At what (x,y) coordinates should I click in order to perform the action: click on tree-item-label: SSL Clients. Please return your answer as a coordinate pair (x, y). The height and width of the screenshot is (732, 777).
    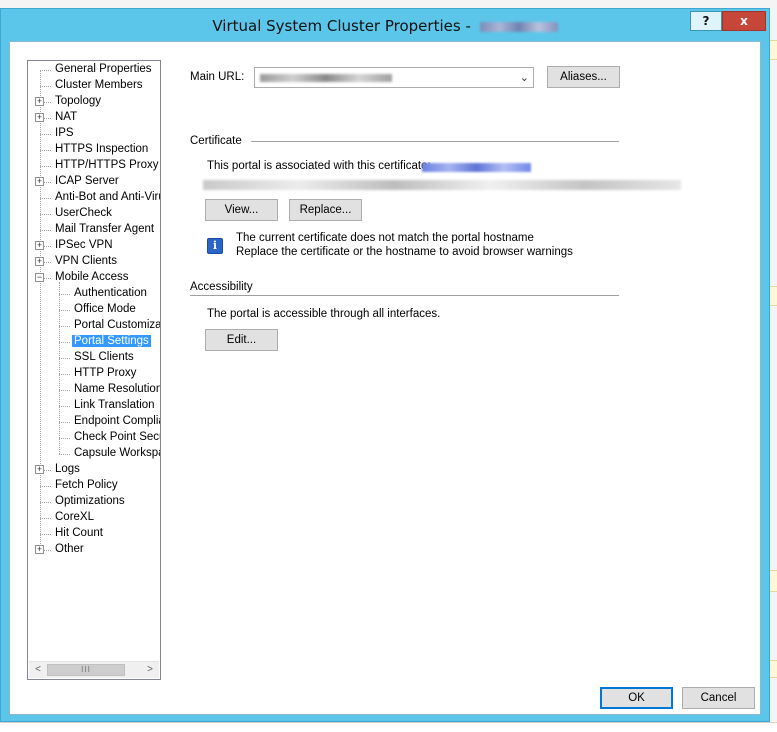
    Looking at the image, I should click on (104, 357).